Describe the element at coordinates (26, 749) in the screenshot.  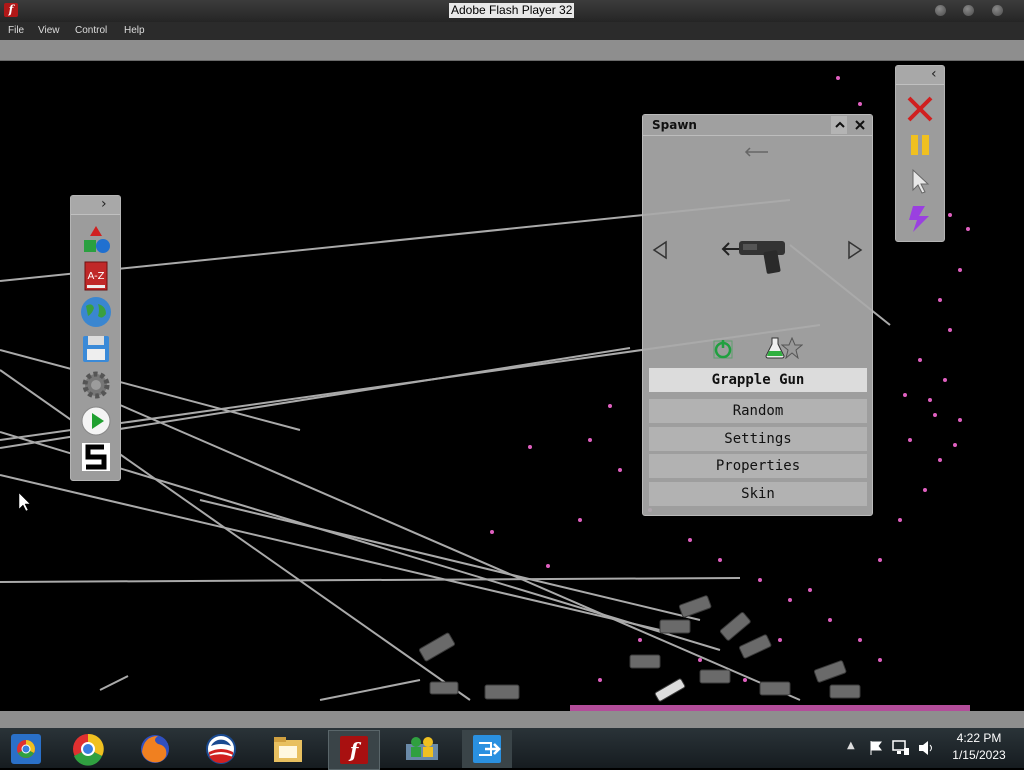
I see `chrome-remote-icon` at that location.